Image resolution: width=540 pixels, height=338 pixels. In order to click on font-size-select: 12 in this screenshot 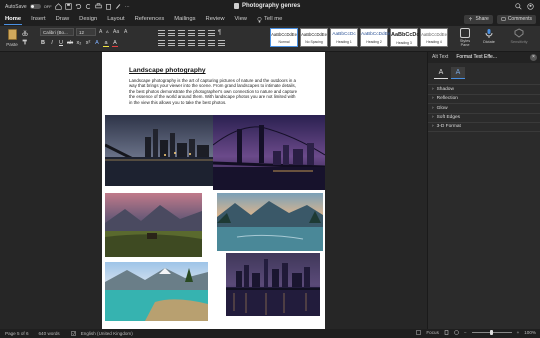, I will do `click(86, 32)`.